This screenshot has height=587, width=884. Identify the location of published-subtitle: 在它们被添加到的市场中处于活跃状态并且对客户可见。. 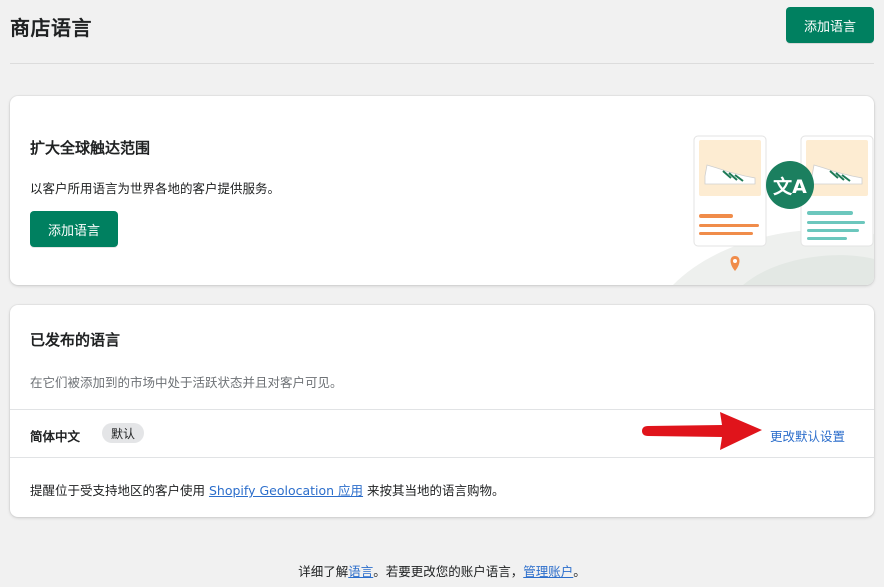
(186, 382).